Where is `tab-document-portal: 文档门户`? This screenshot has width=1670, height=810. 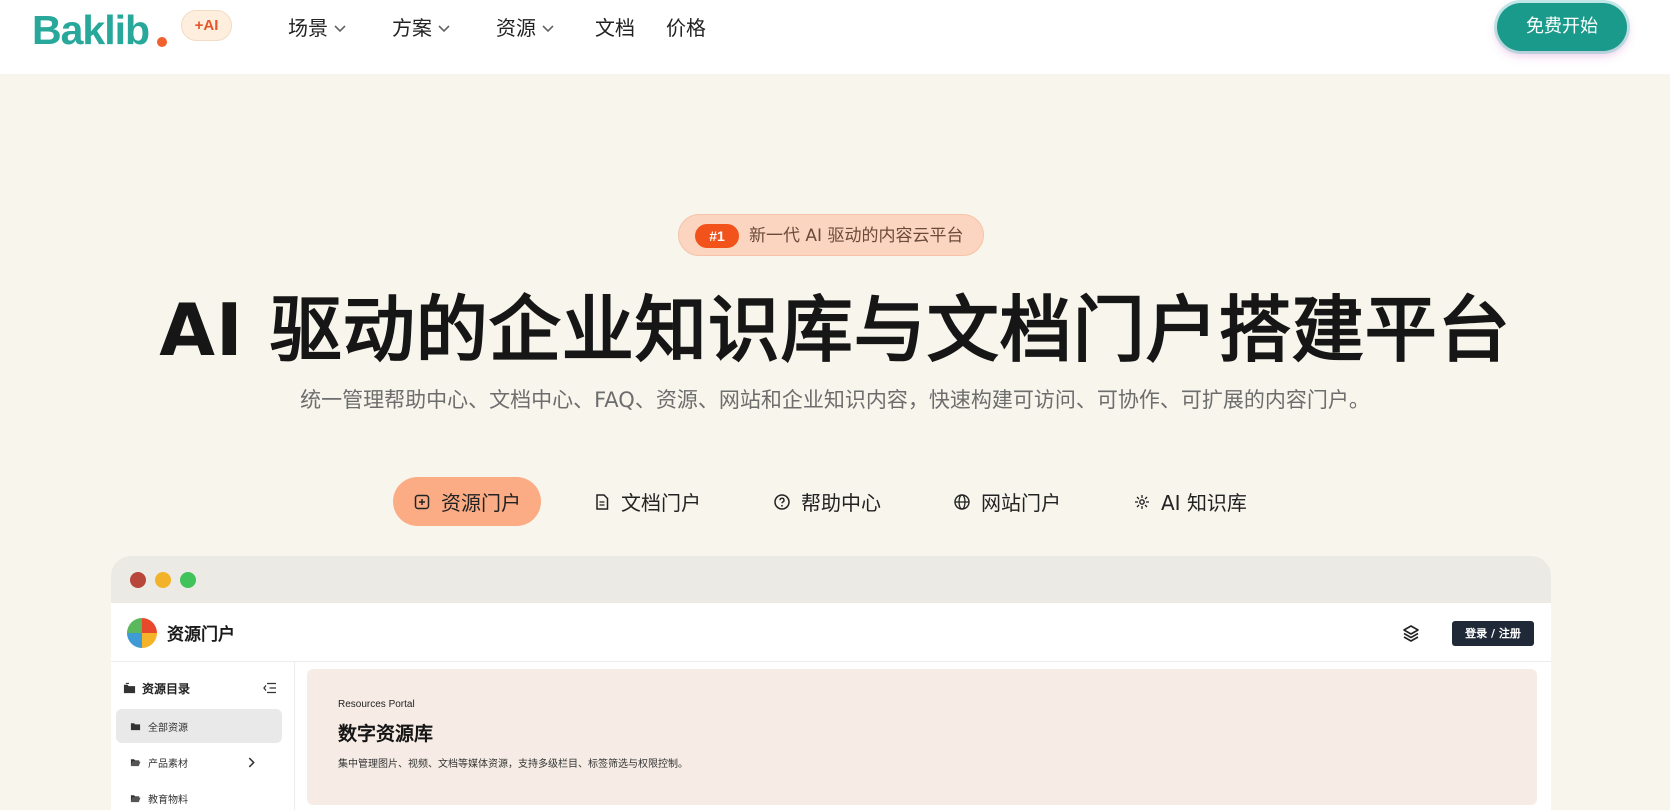
tab-document-portal: 文档门户 is located at coordinates (647, 501).